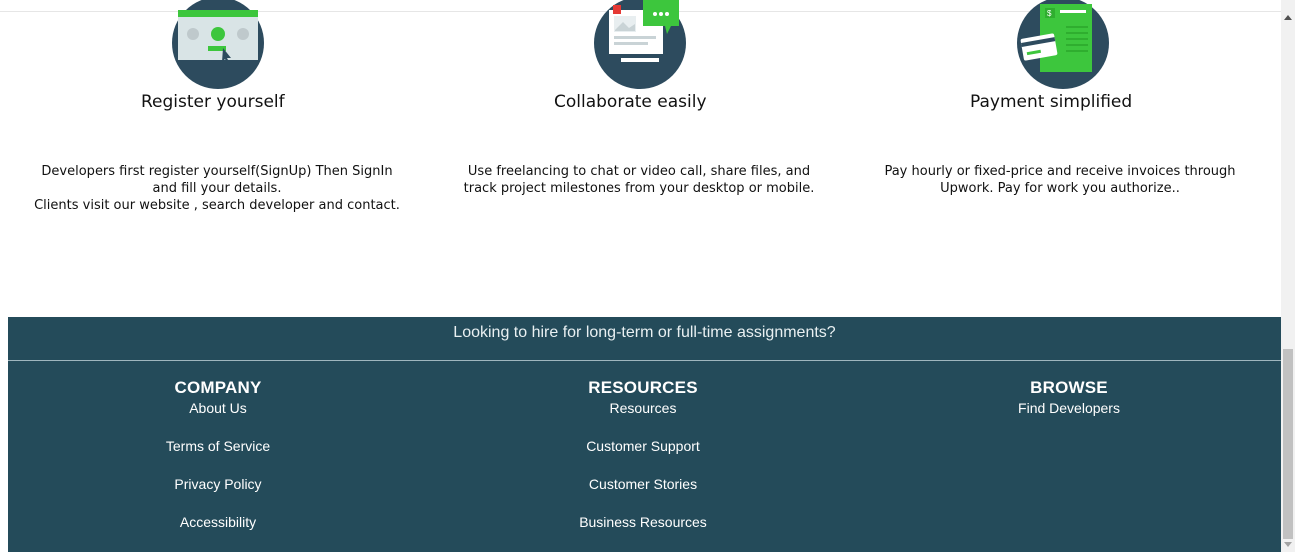  What do you see at coordinates (1288, 444) in the screenshot?
I see `scrollbar-thumb` at bounding box center [1288, 444].